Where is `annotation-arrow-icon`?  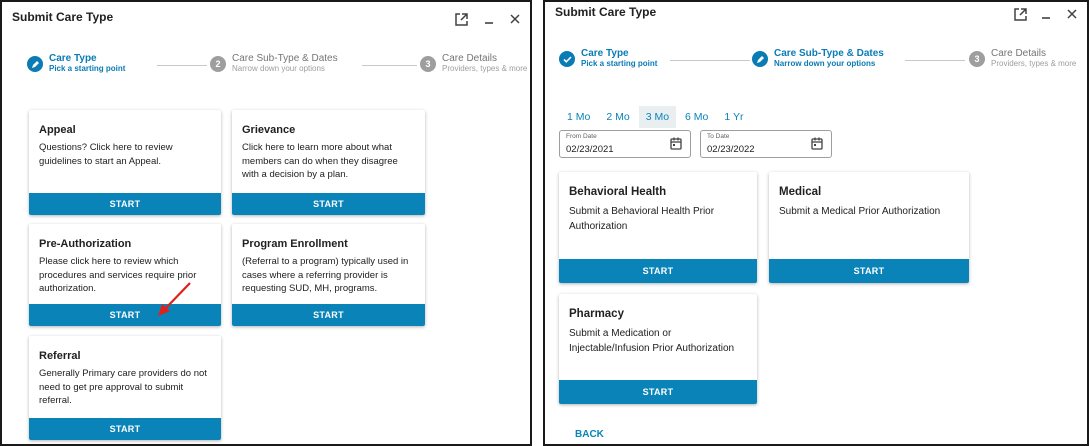 annotation-arrow-icon is located at coordinates (174, 299).